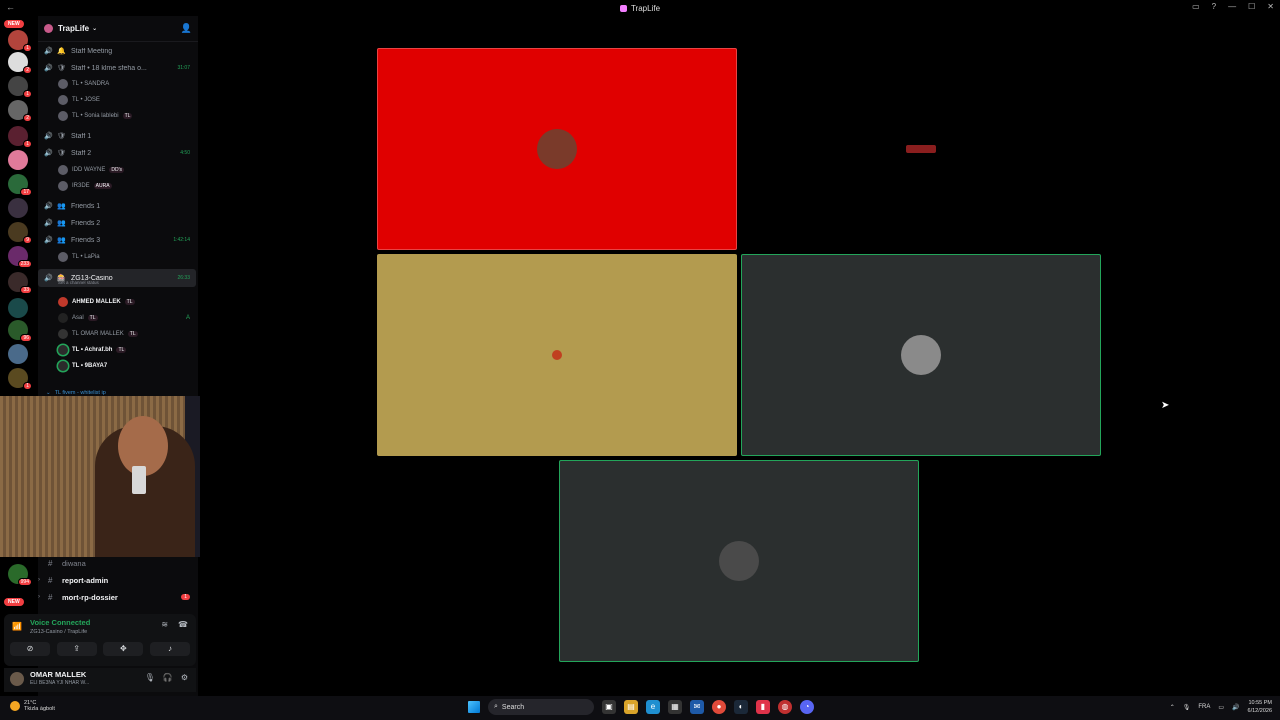  I want to click on server-icon: 233, so click(20, 257).